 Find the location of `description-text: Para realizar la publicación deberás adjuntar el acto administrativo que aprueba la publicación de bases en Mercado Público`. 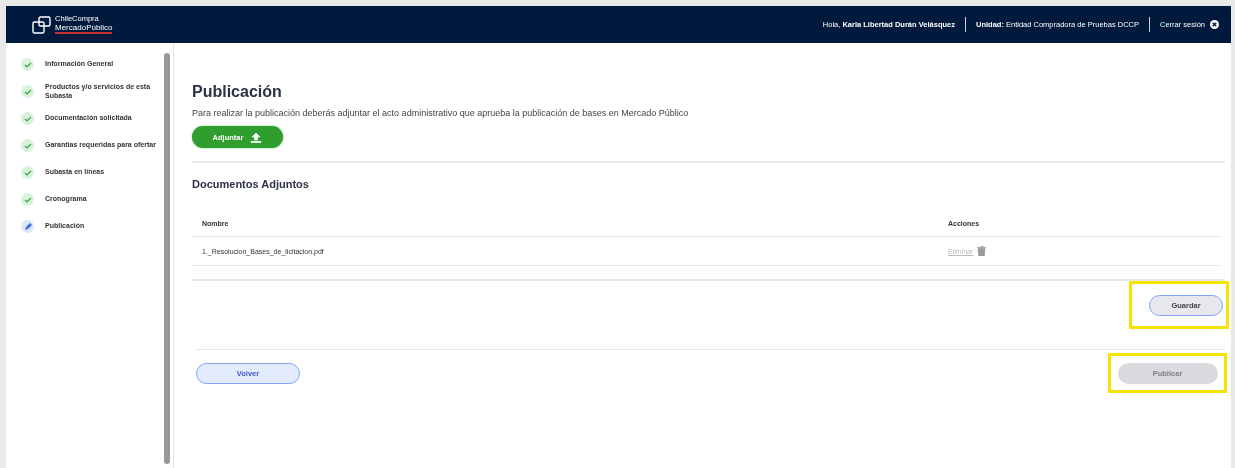

description-text: Para realizar la publicación deberás adjuntar el acto administrativo que aprueba la publicación de bases en Mercado Público is located at coordinates (441, 113).